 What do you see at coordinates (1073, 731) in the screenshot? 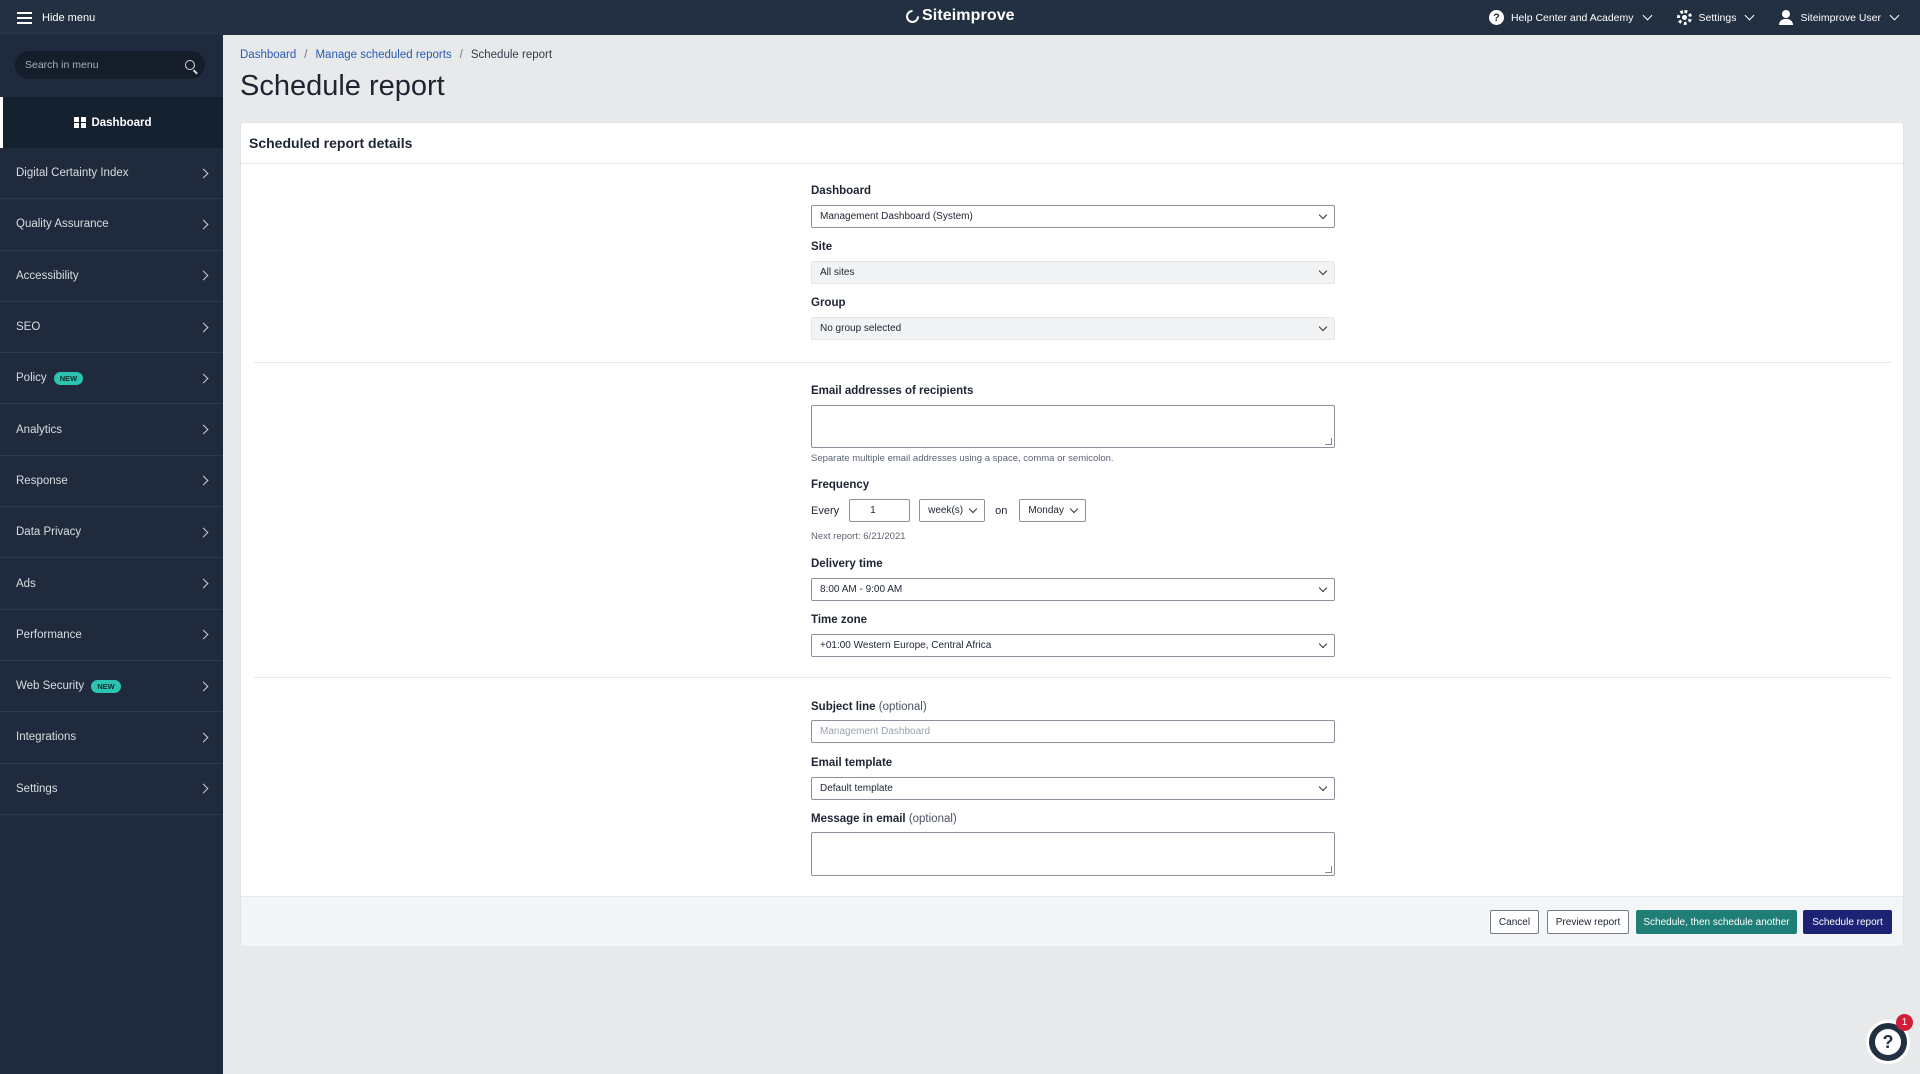
I see `subject-line-input: Management Dashboard` at bounding box center [1073, 731].